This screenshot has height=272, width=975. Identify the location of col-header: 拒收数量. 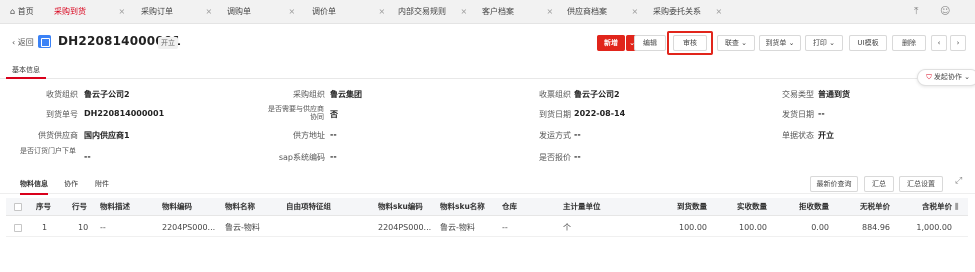
(814, 206).